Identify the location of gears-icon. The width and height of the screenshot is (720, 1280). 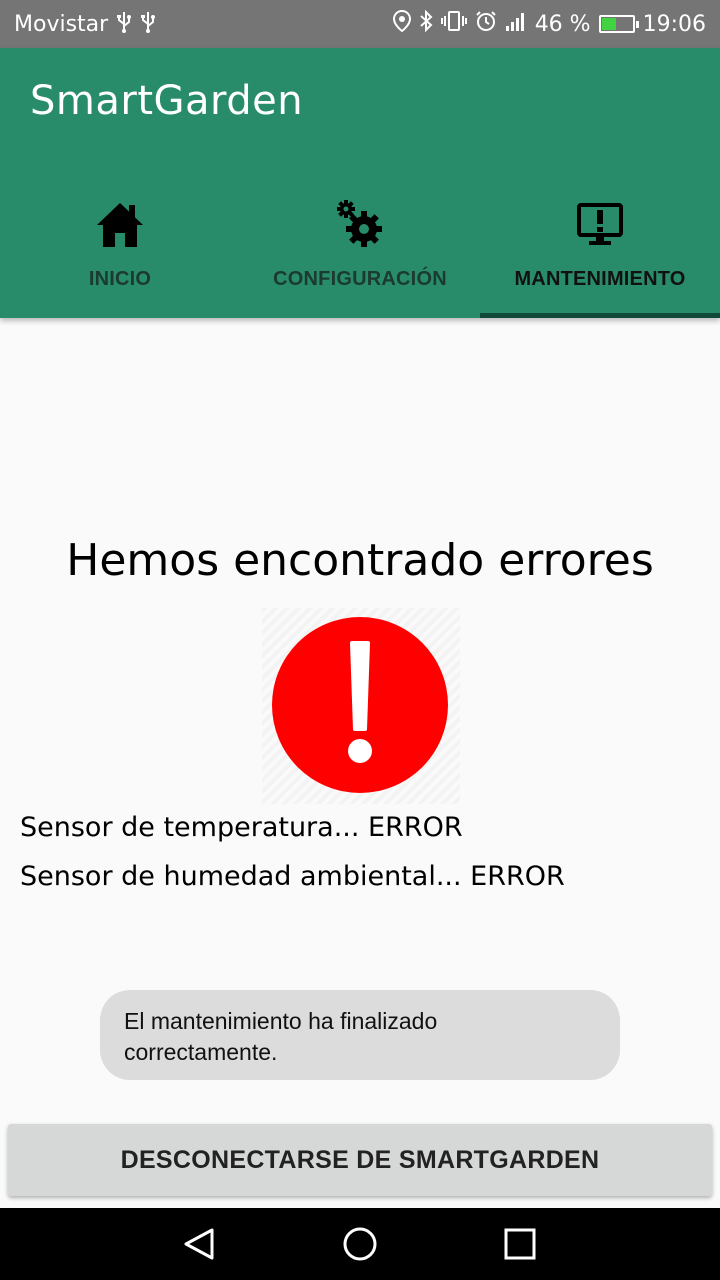
(360, 225).